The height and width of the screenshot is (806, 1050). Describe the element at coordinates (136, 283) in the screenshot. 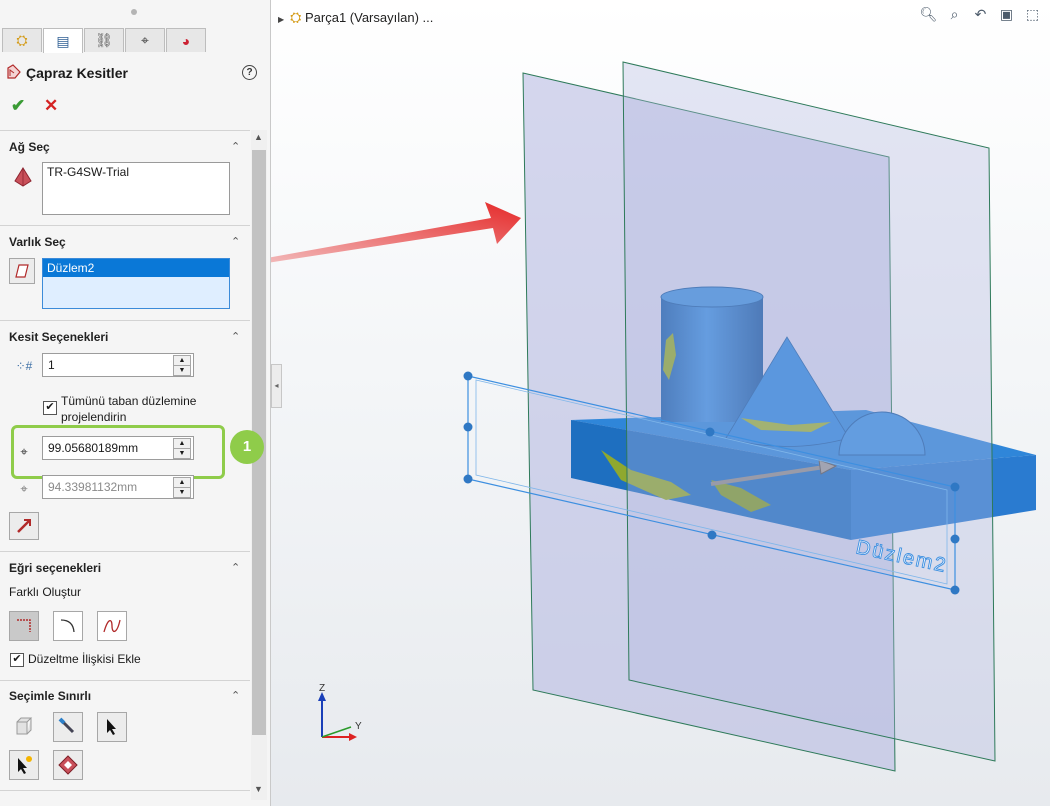

I see `entity-selection-list: Düzlem2` at that location.